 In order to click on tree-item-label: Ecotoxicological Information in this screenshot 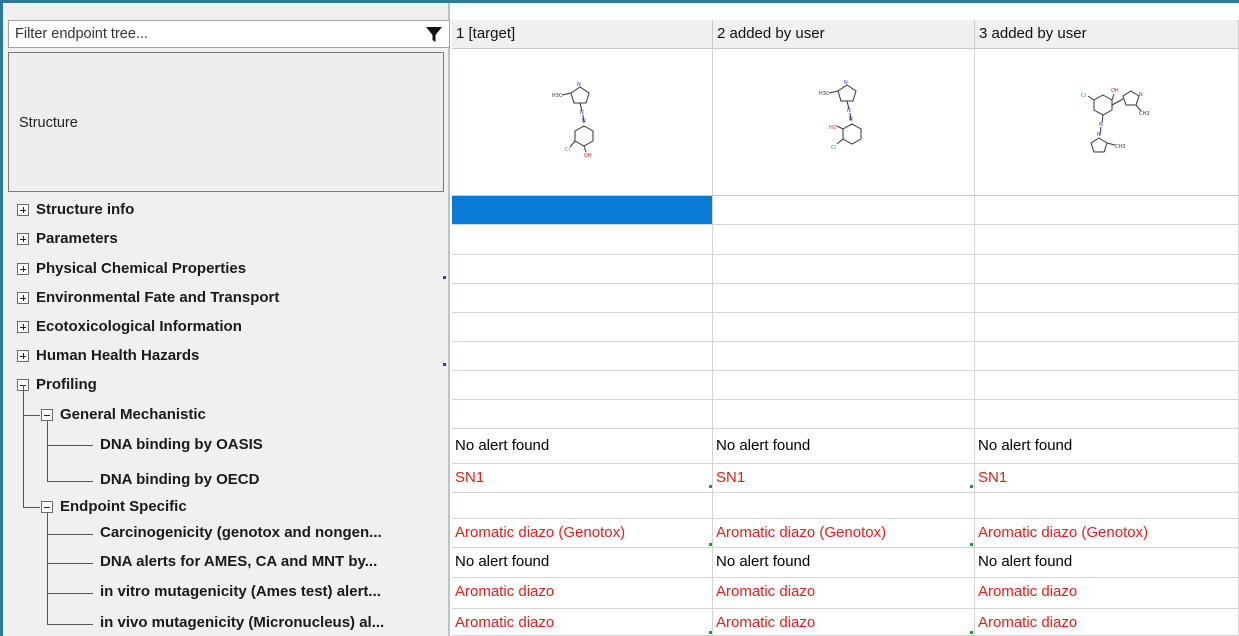, I will do `click(139, 326)`.